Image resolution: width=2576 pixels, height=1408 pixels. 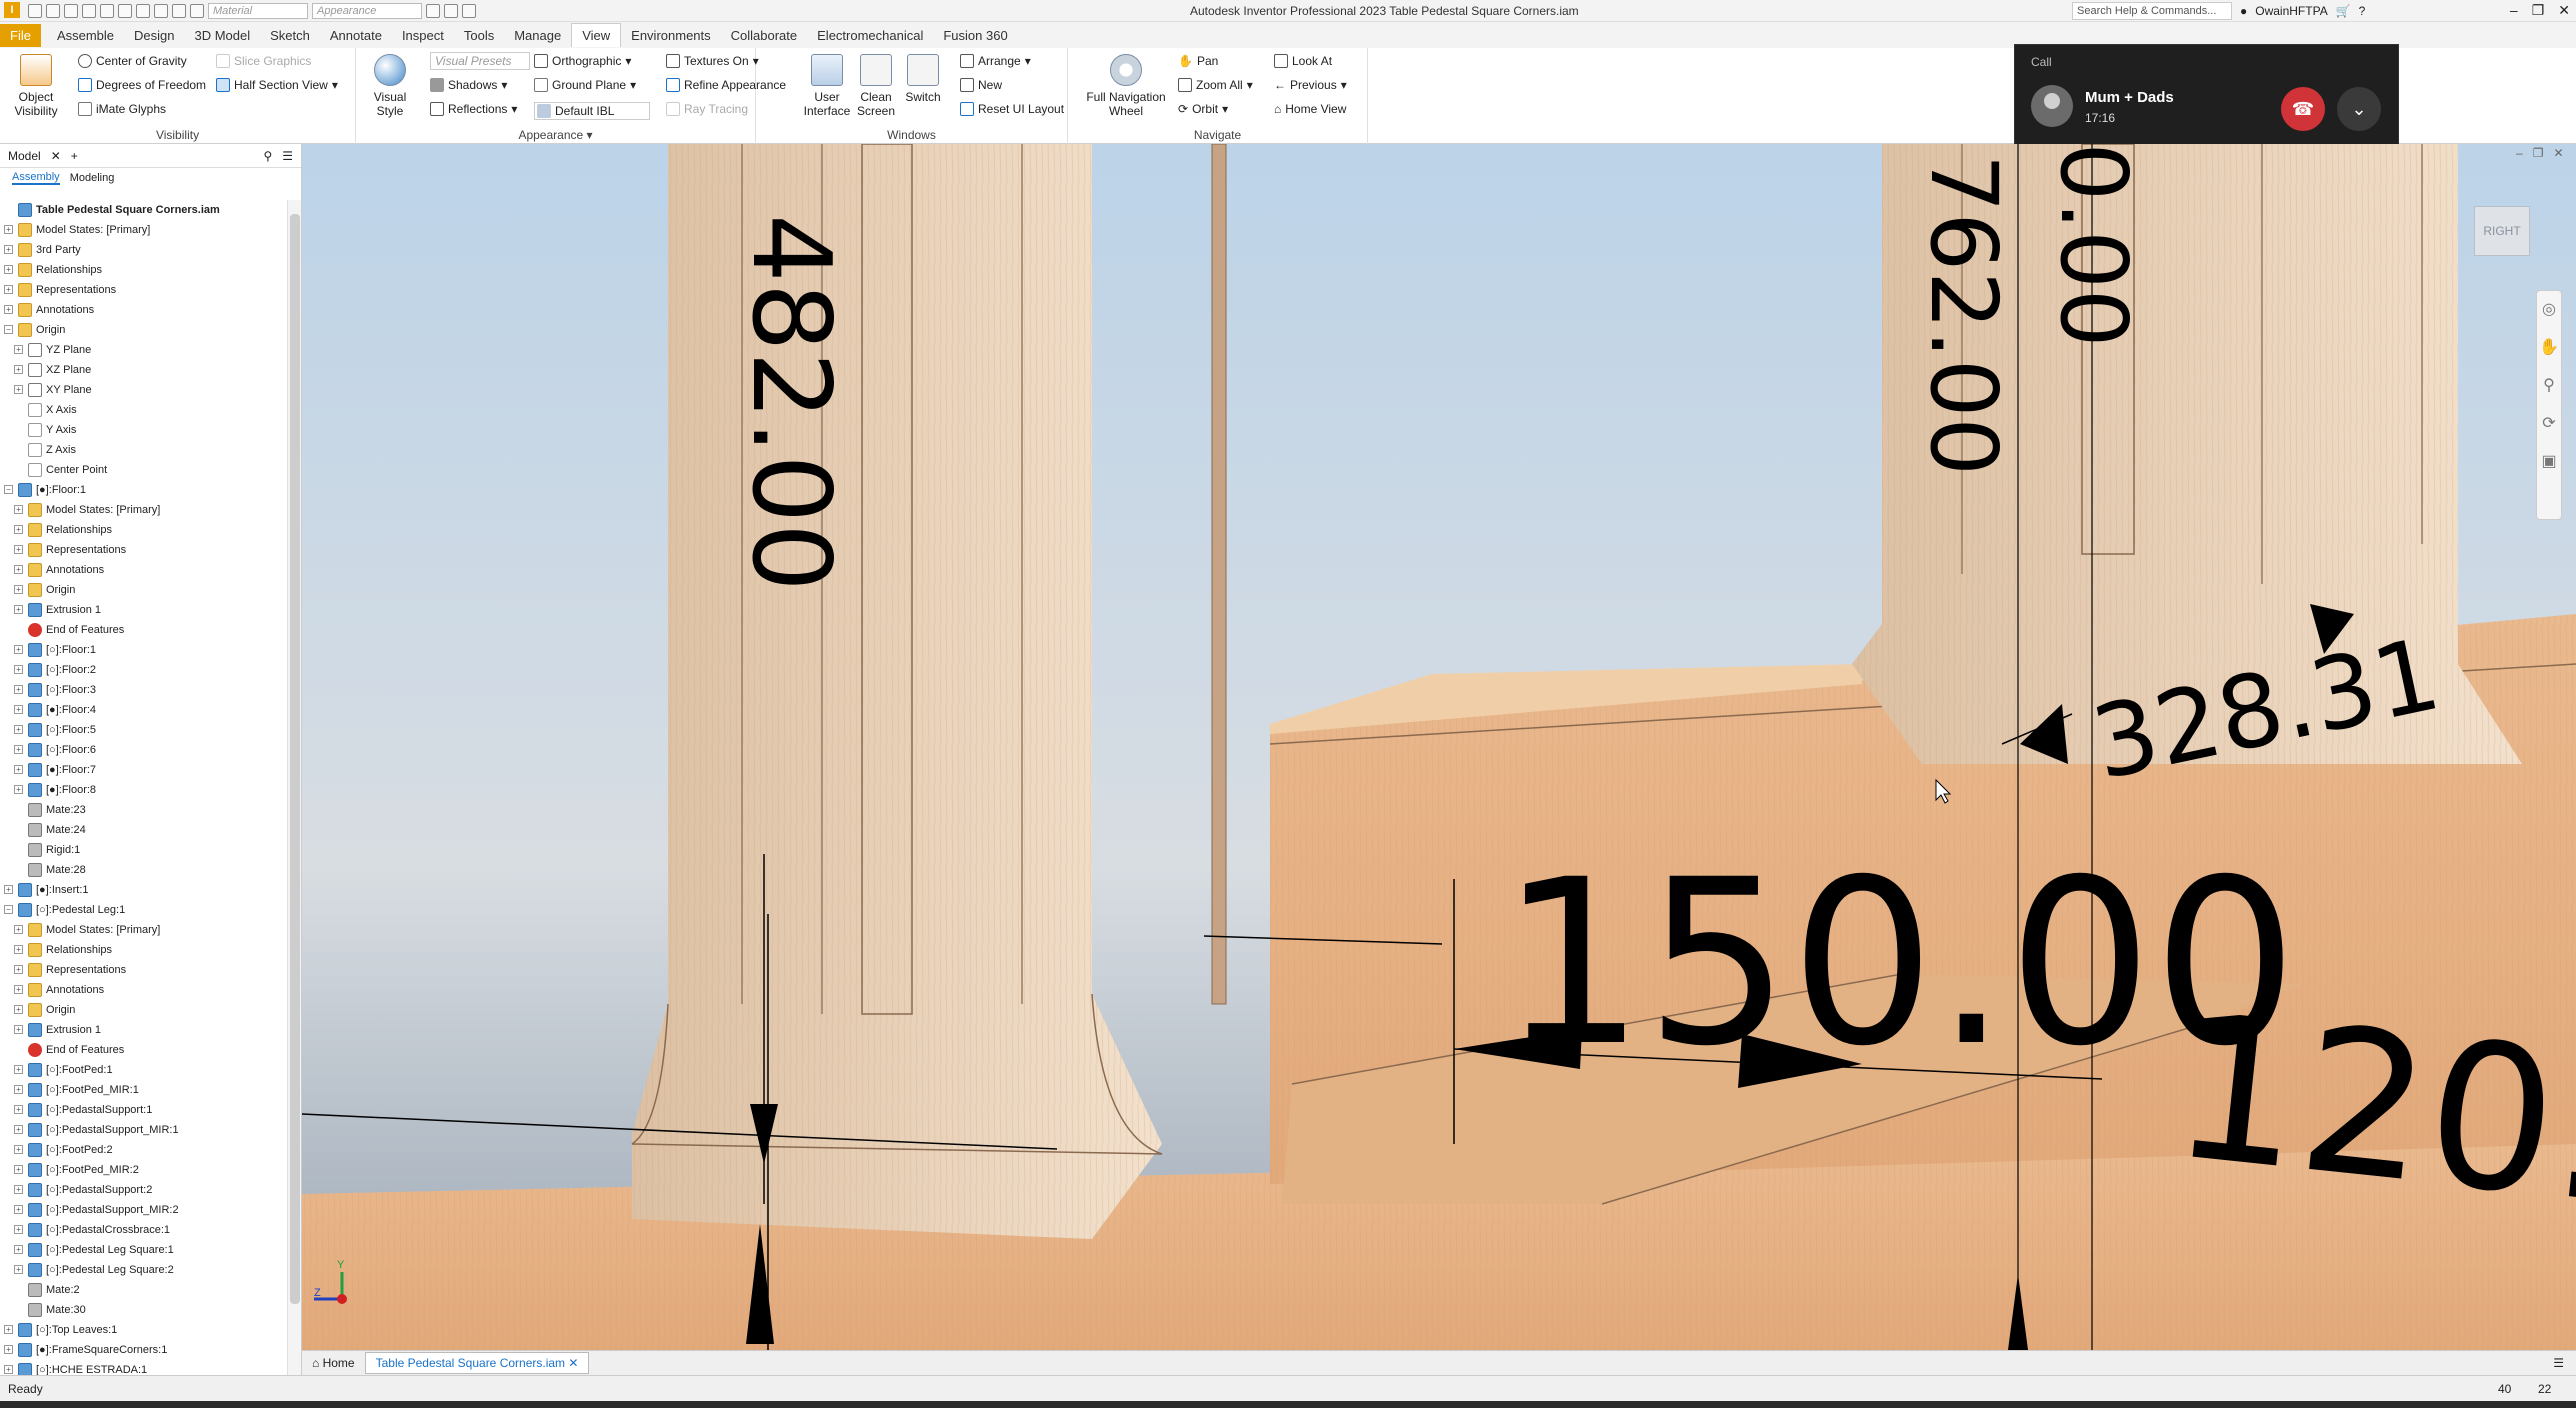 What do you see at coordinates (2549, 348) in the screenshot?
I see `pan-icon: ✋` at bounding box center [2549, 348].